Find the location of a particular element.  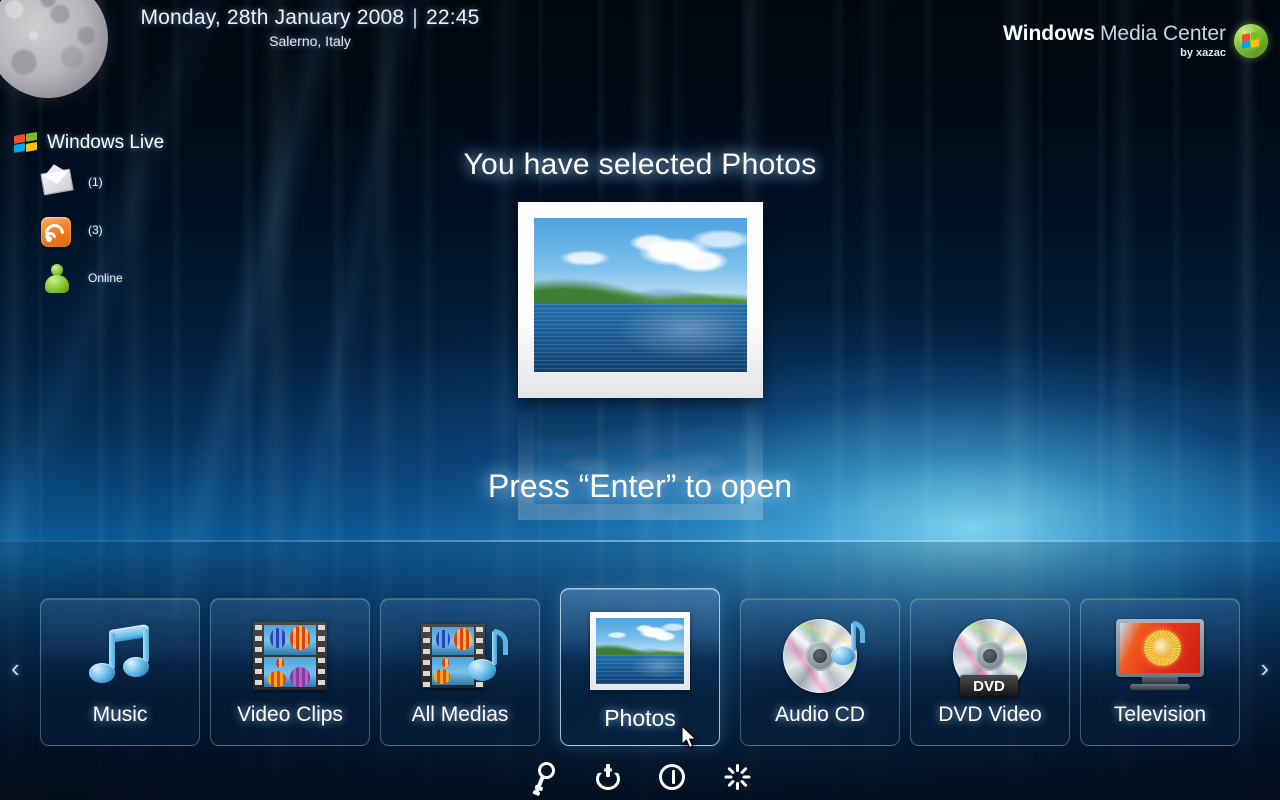

standby-icon is located at coordinates (672, 778).